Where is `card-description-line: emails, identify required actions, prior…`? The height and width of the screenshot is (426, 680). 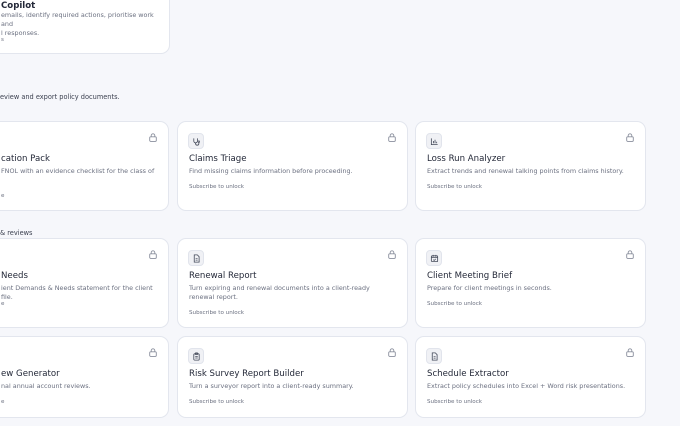 card-description-line: emails, identify required actions, prior… is located at coordinates (77, 20).